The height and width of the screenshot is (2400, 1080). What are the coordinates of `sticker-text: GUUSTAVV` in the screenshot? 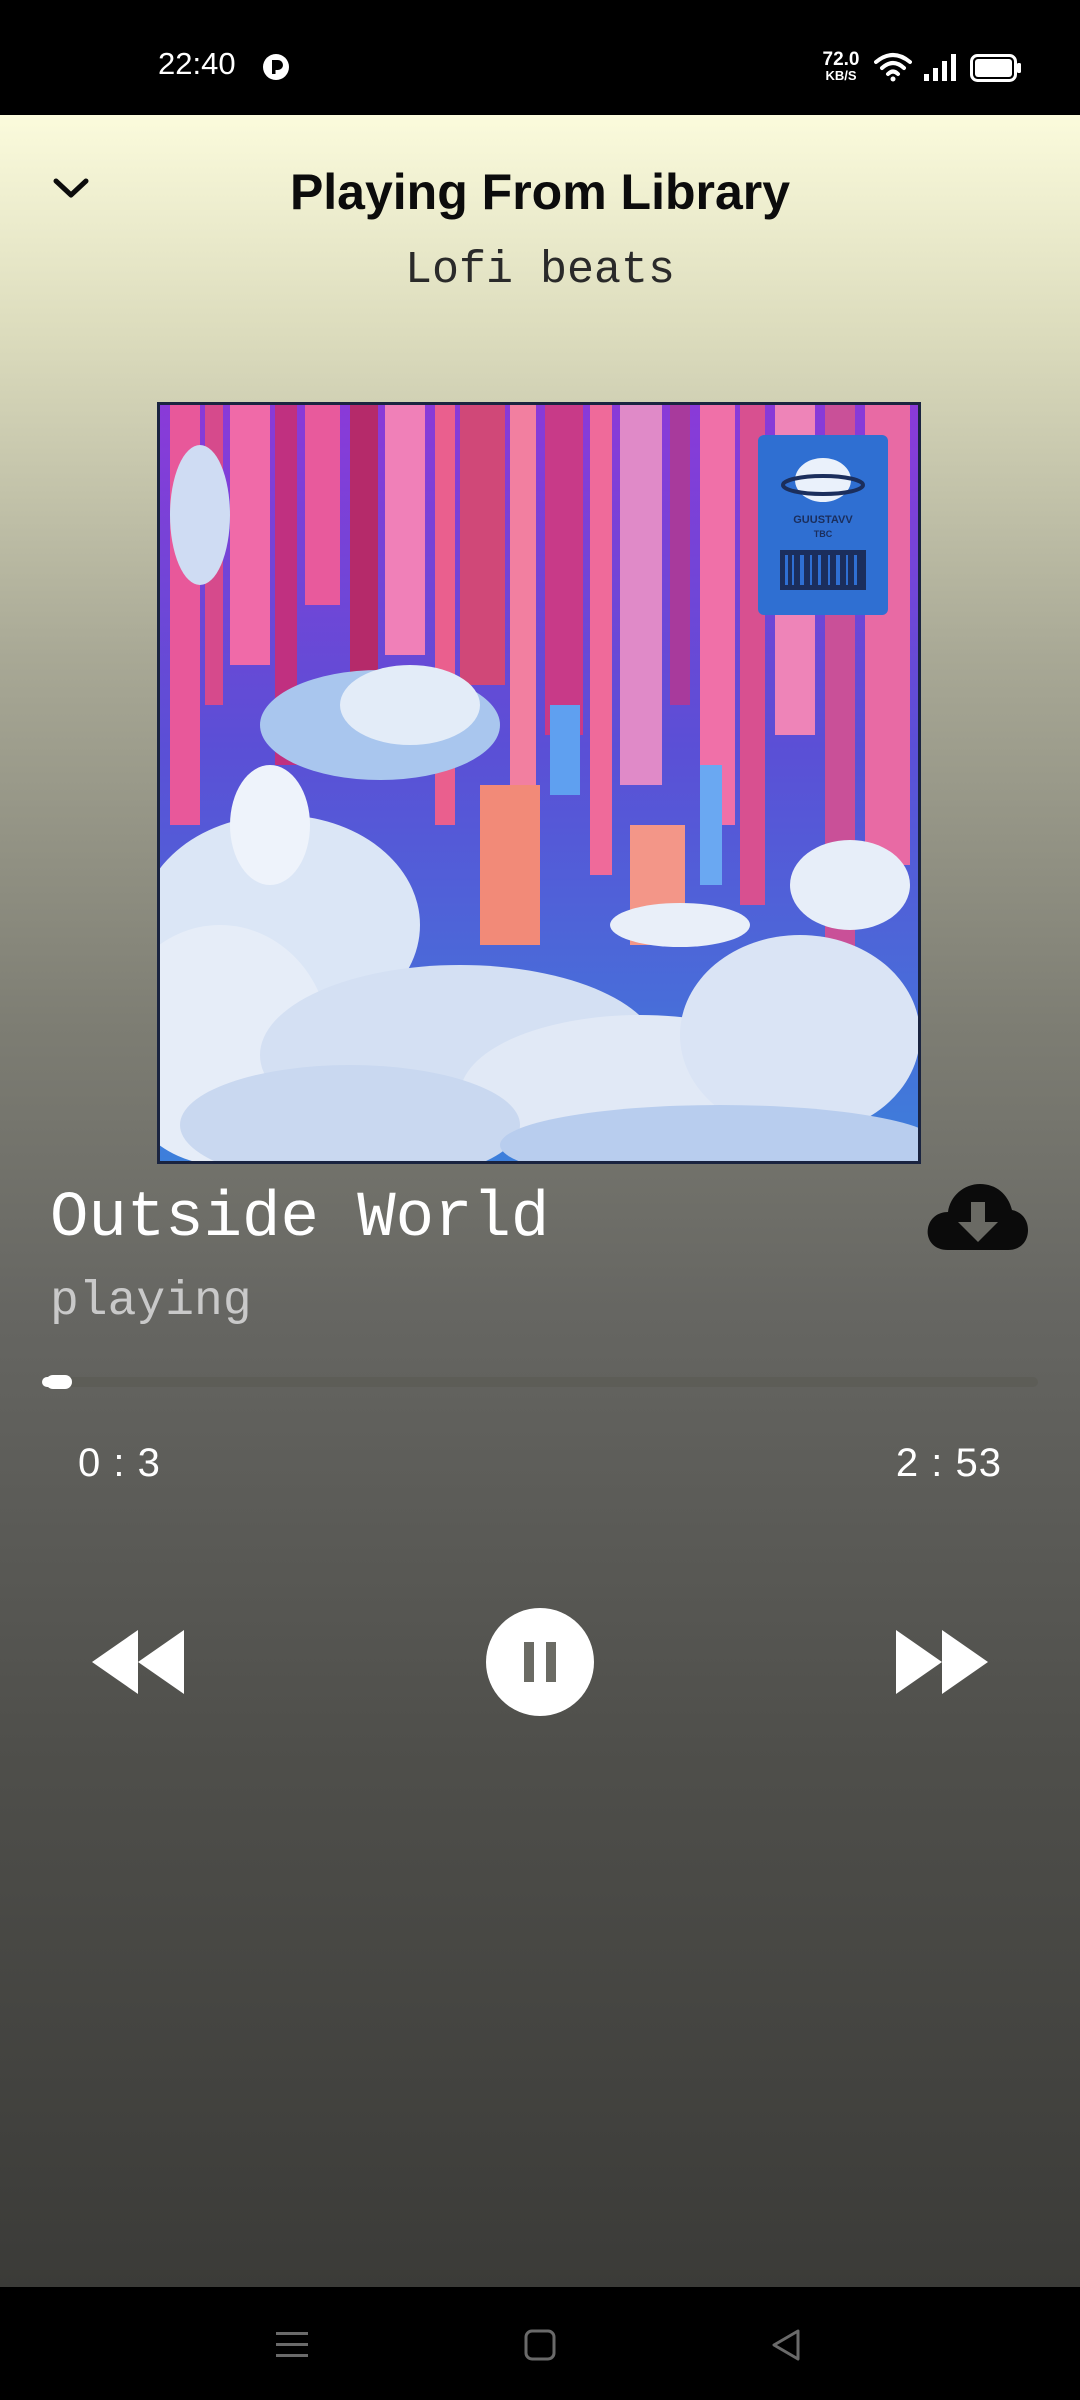 It's located at (823, 520).